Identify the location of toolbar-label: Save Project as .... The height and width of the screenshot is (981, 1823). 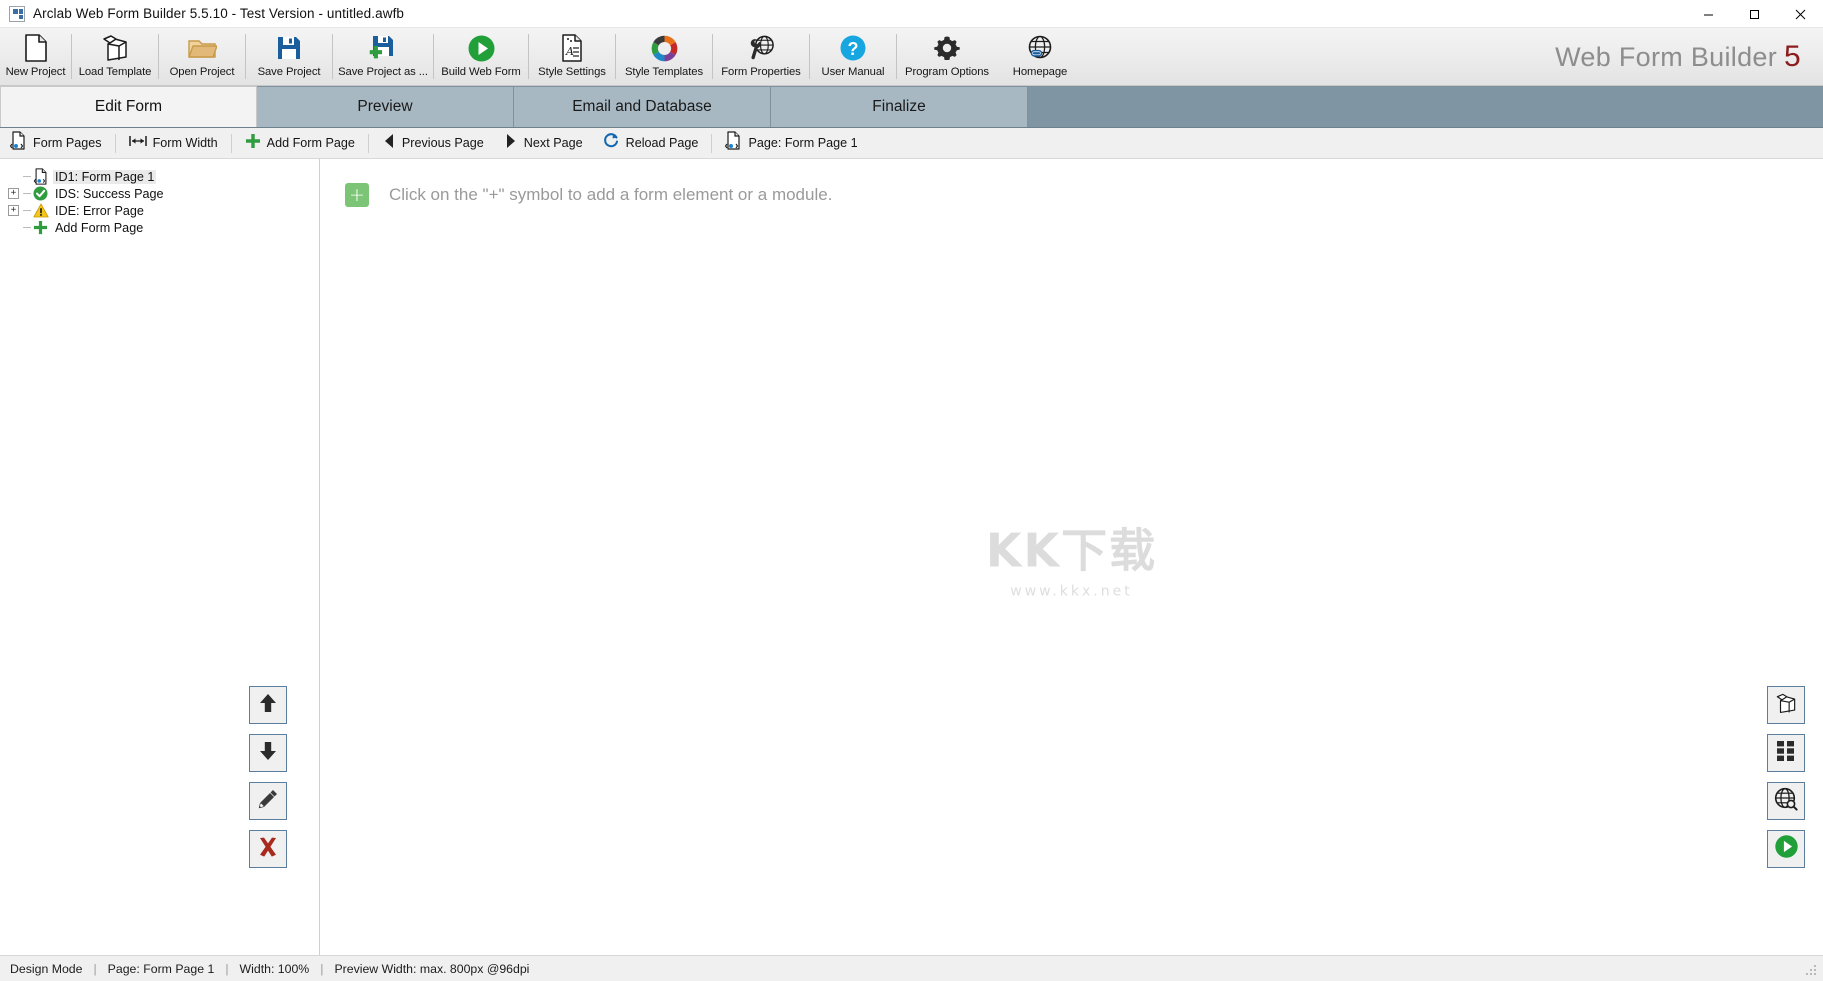
(383, 72).